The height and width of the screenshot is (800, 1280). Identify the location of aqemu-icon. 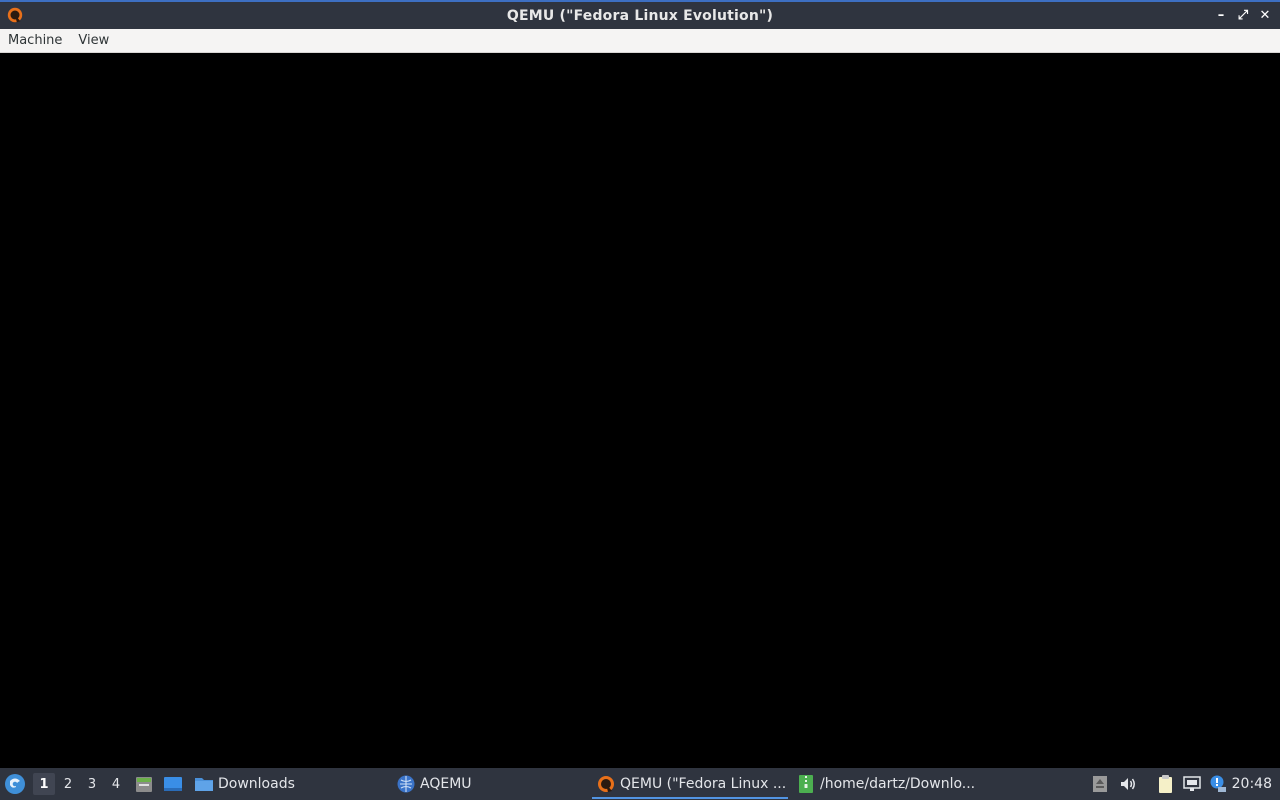
(406, 784).